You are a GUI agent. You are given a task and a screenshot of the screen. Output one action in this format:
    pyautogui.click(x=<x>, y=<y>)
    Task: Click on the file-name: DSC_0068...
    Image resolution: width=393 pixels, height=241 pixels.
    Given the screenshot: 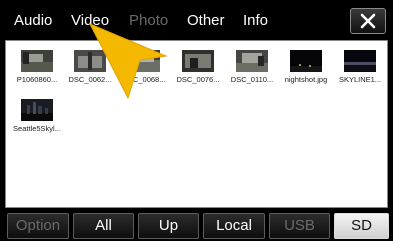 What is the action you would take?
    pyautogui.click(x=144, y=79)
    